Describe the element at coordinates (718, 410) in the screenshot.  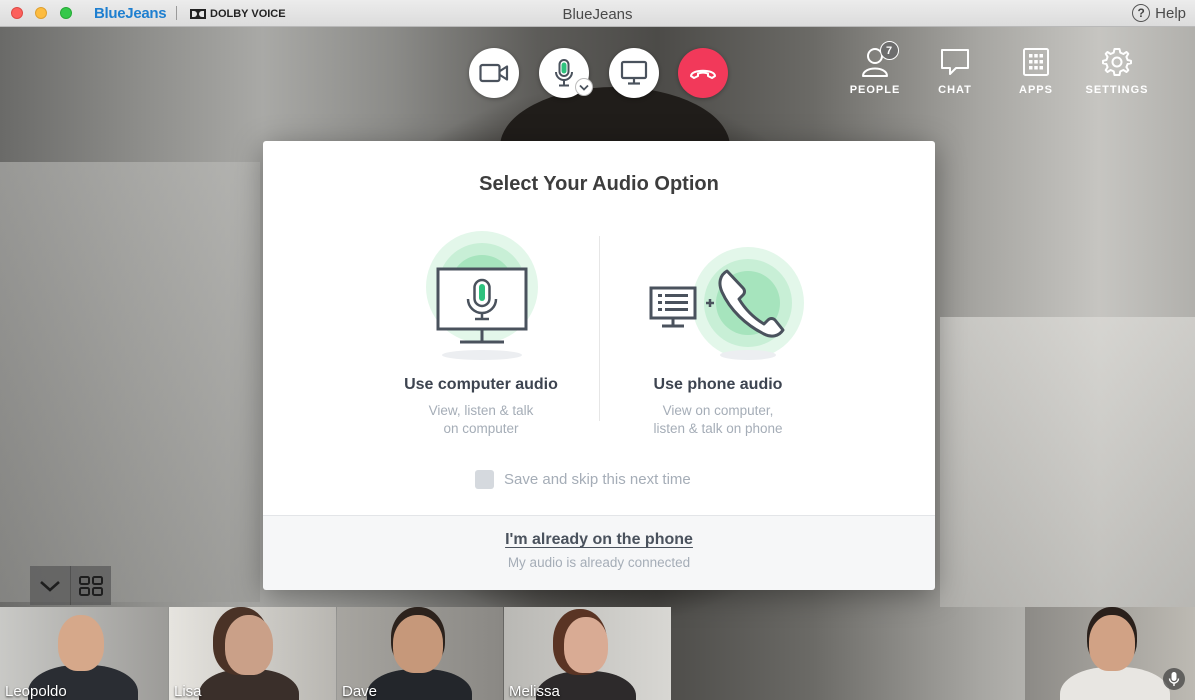
I see `phone-audio-subtitle-line1: View on computer,` at that location.